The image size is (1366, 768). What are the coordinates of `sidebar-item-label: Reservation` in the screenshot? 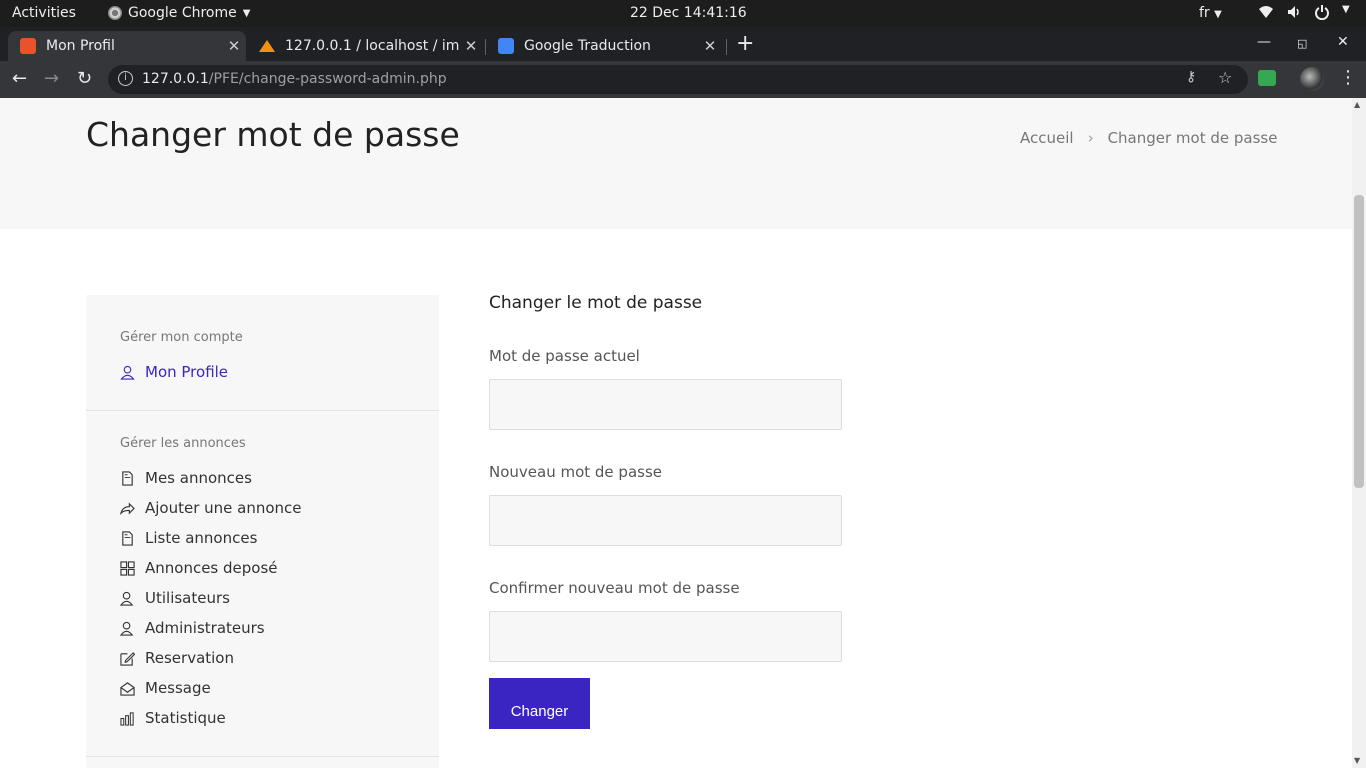 It's located at (189, 658).